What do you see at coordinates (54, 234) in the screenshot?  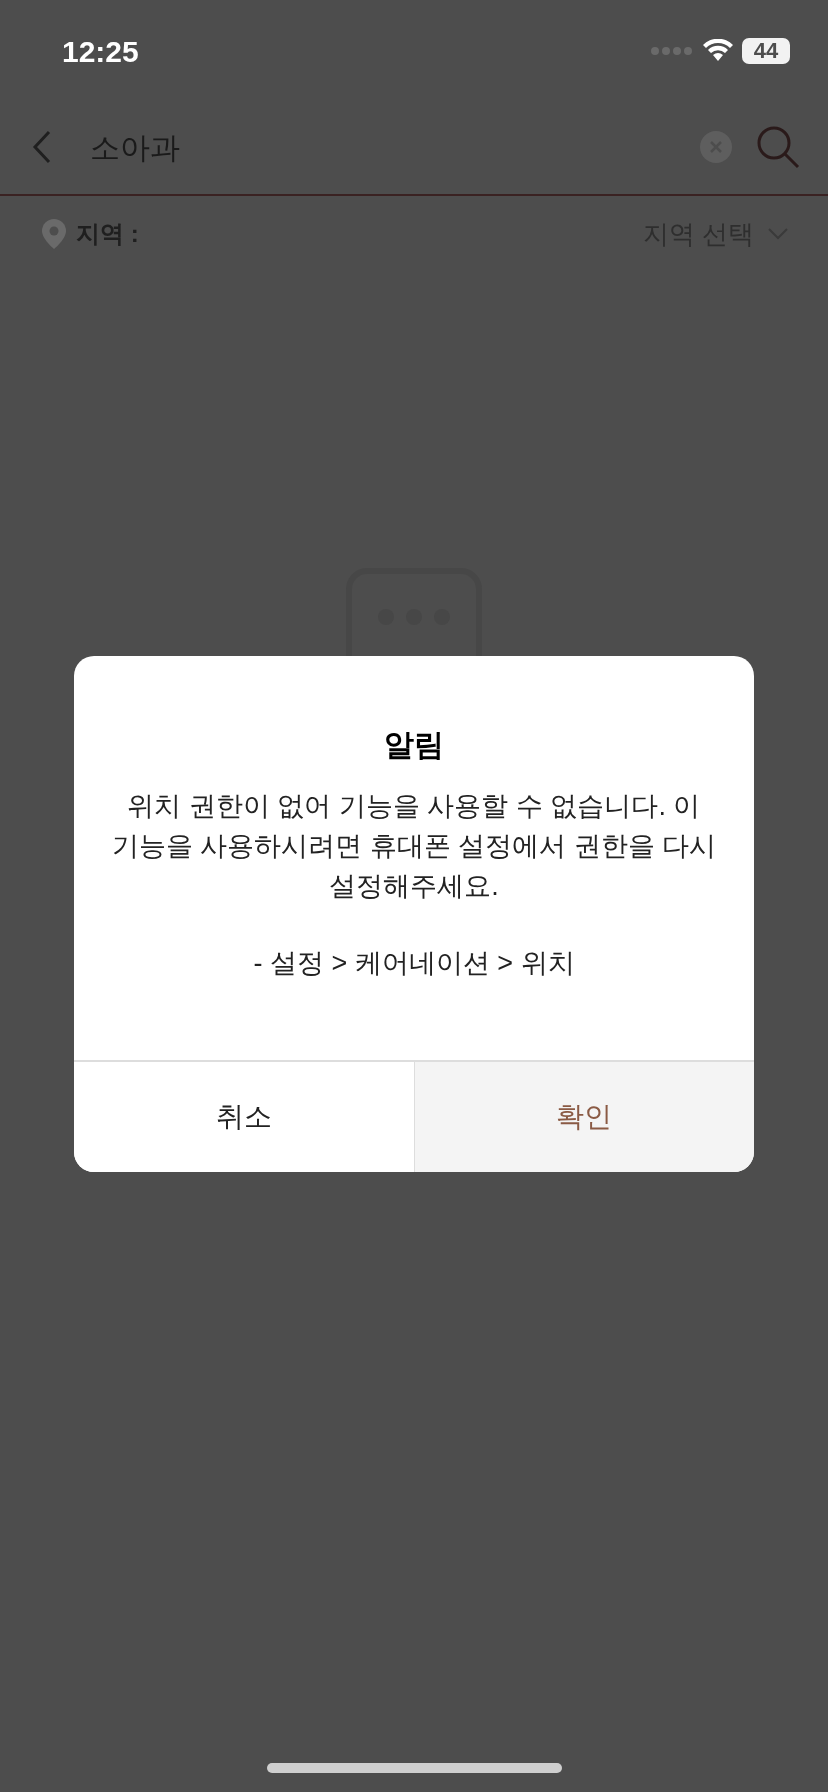 I see `location-pin-icon` at bounding box center [54, 234].